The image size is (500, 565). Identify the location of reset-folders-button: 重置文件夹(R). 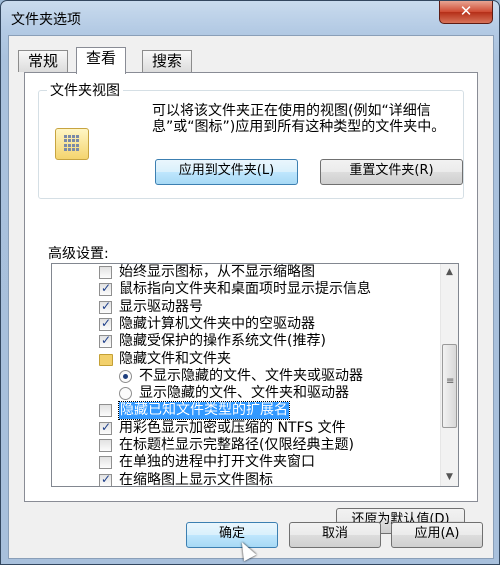
(391, 172).